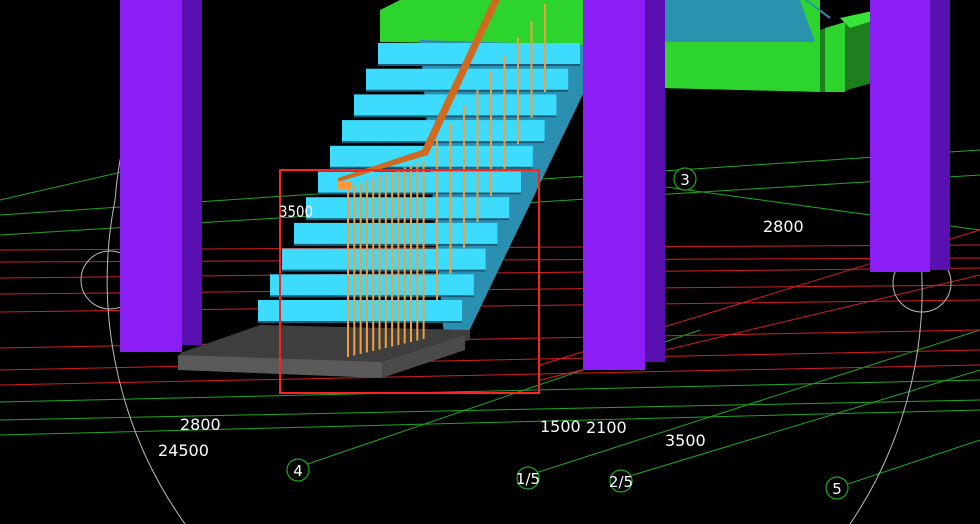  Describe the element at coordinates (151, 176) in the screenshot. I see `column-left-front` at that location.